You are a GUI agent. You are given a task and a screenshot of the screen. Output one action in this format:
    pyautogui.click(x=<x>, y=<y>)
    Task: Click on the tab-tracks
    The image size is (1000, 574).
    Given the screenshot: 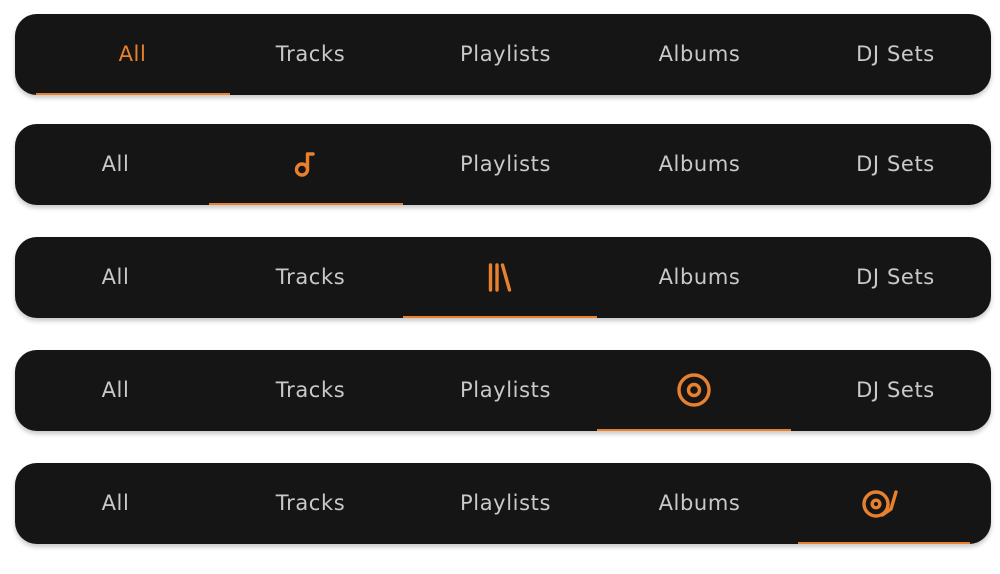 What is the action you would take?
    pyautogui.click(x=306, y=164)
    